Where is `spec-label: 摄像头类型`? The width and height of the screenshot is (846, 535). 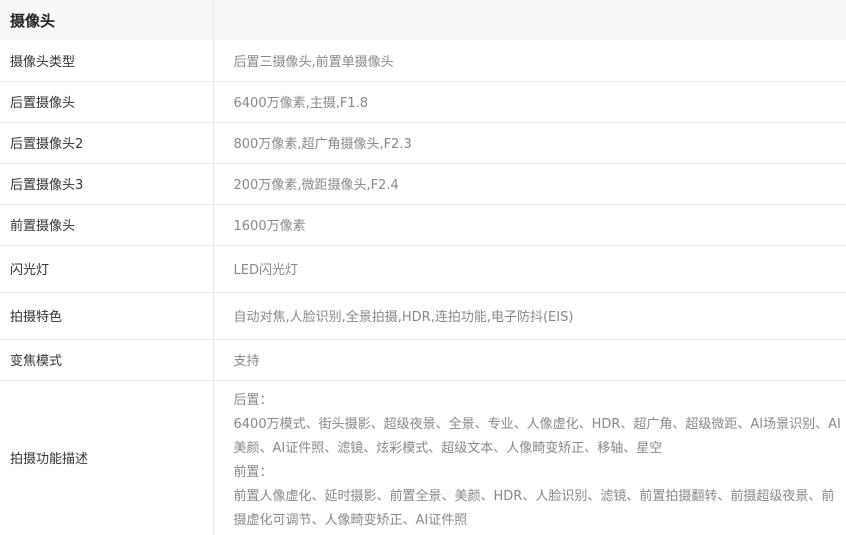 spec-label: 摄像头类型 is located at coordinates (107, 61).